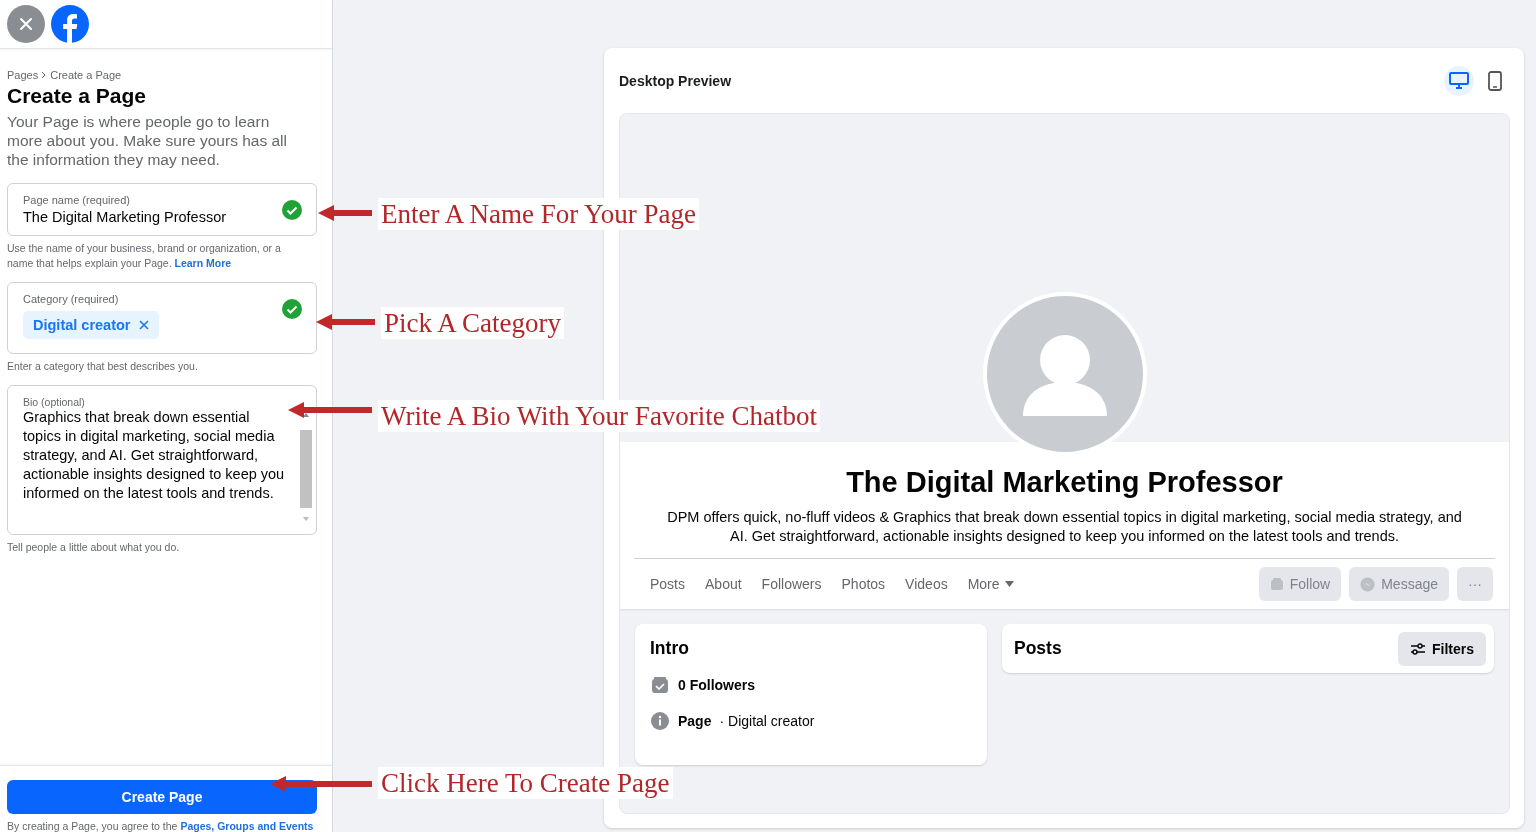 Image resolution: width=1536 pixels, height=832 pixels. I want to click on message-button: Message, so click(1399, 584).